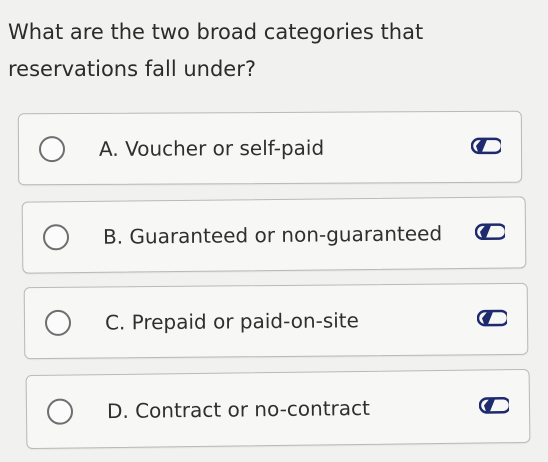 This screenshot has width=548, height=462. I want to click on answer-option-label: A. Voucher or self-paid, so click(211, 148).